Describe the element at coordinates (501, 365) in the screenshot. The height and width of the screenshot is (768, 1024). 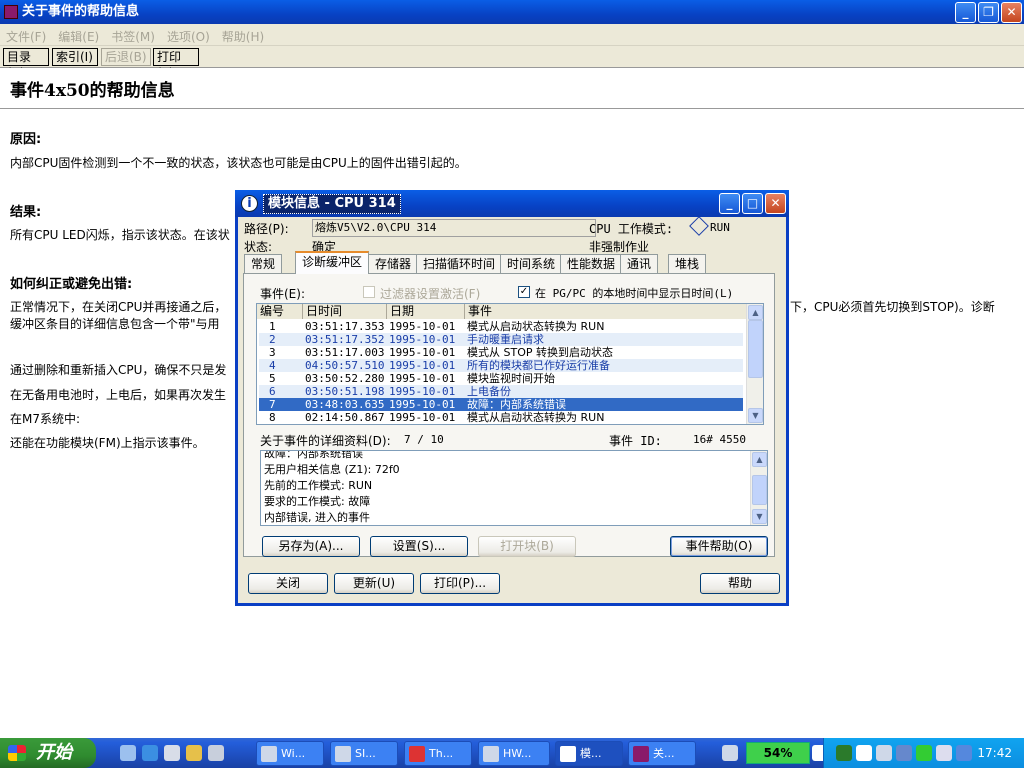
I see `event-row: 4 04:50:57.510 1995-10-01 所有的模块都已作好运行准备` at that location.